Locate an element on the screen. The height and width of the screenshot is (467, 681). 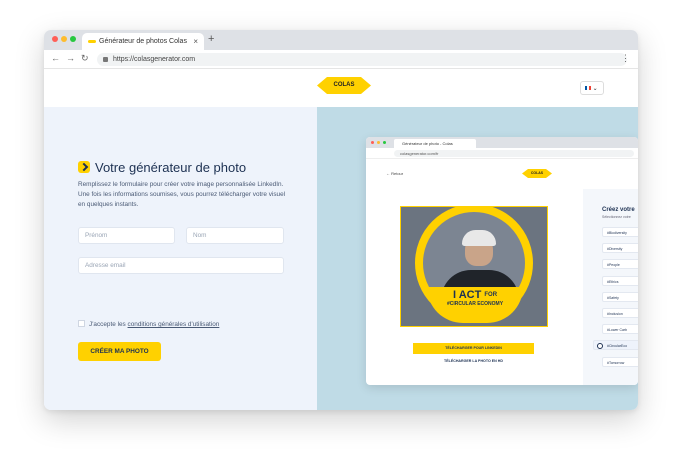
hashtag-pill: #Ethics is located at coordinates (620, 280).